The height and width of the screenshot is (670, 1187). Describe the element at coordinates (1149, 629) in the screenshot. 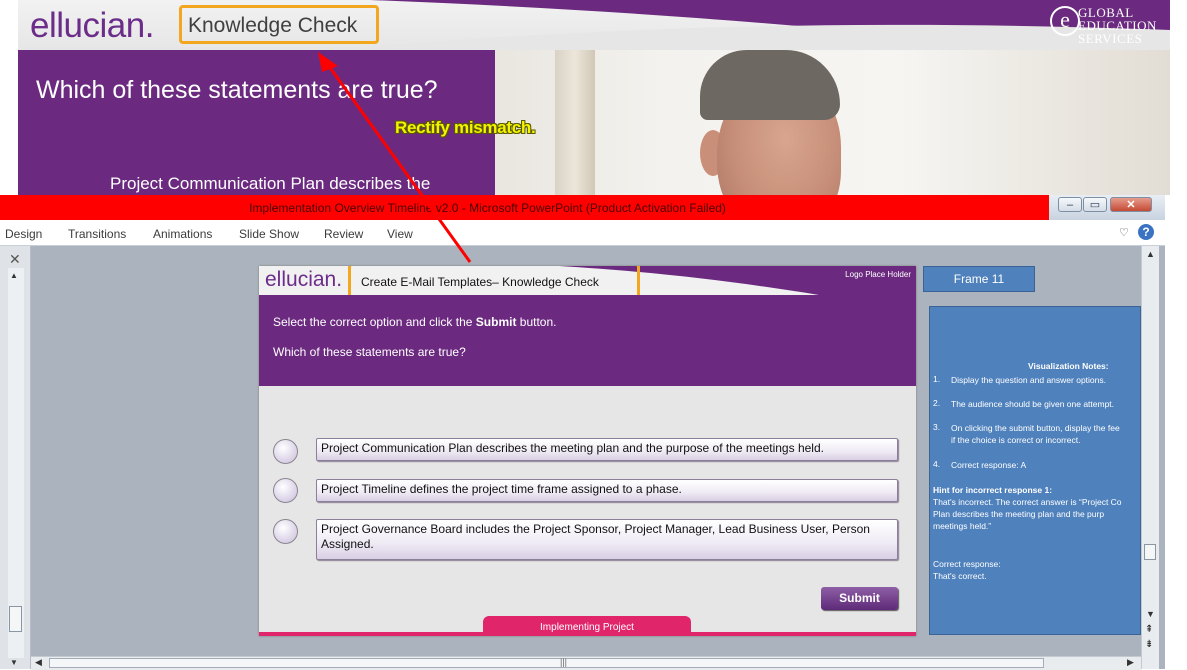

I see `previous-slide-icon: ⇞` at that location.